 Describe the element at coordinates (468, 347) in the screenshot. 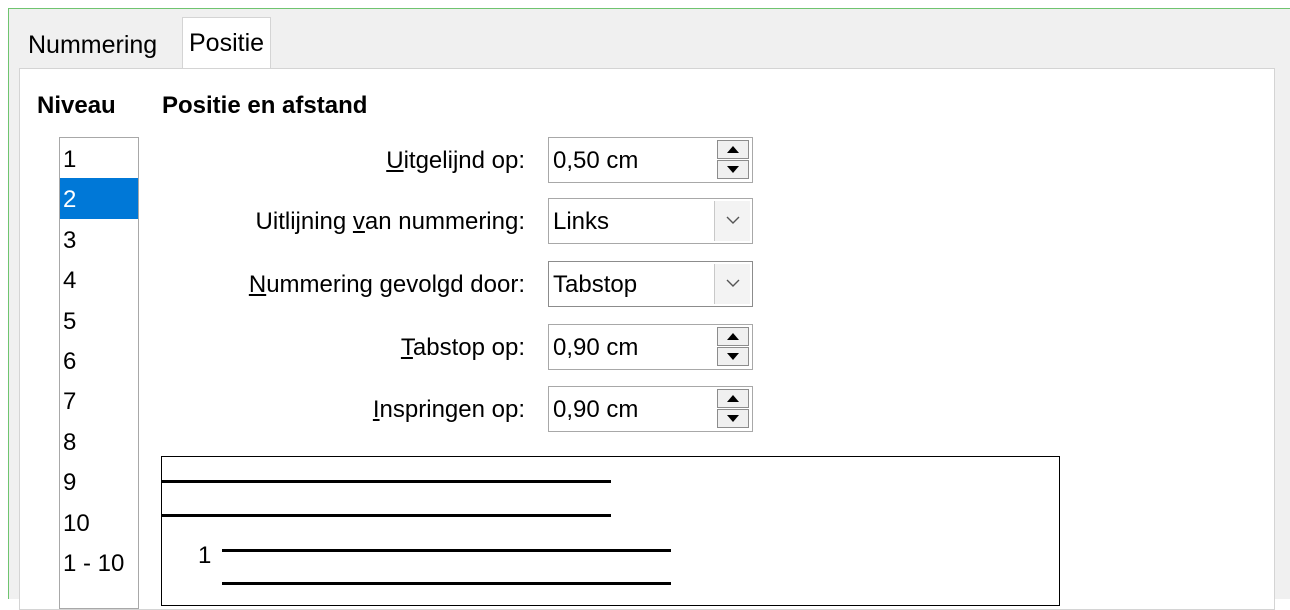

I see `tab-stop-at-label-text: abstop op:` at that location.